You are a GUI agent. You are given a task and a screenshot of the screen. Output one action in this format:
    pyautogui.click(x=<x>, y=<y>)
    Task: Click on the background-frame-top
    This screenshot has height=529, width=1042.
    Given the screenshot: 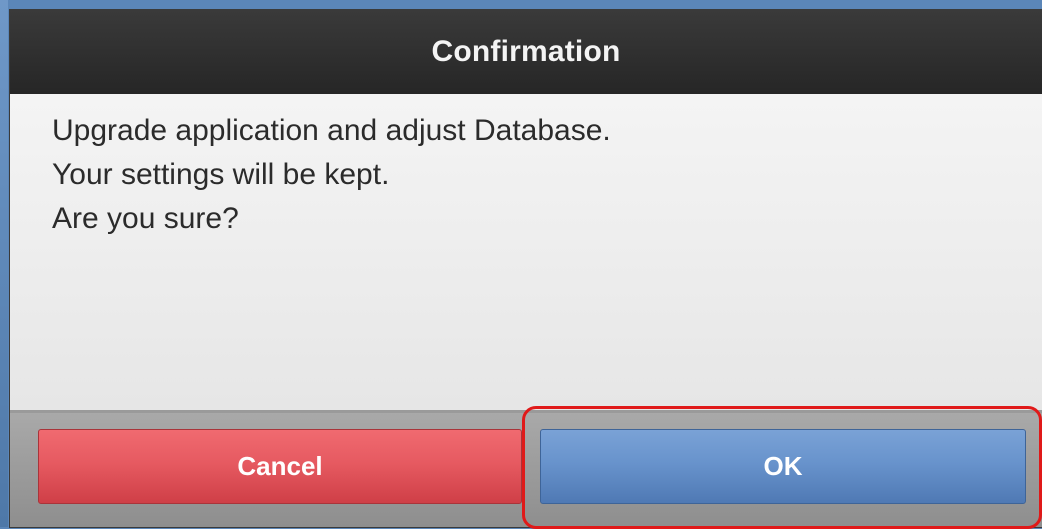 What is the action you would take?
    pyautogui.click(x=521, y=5)
    